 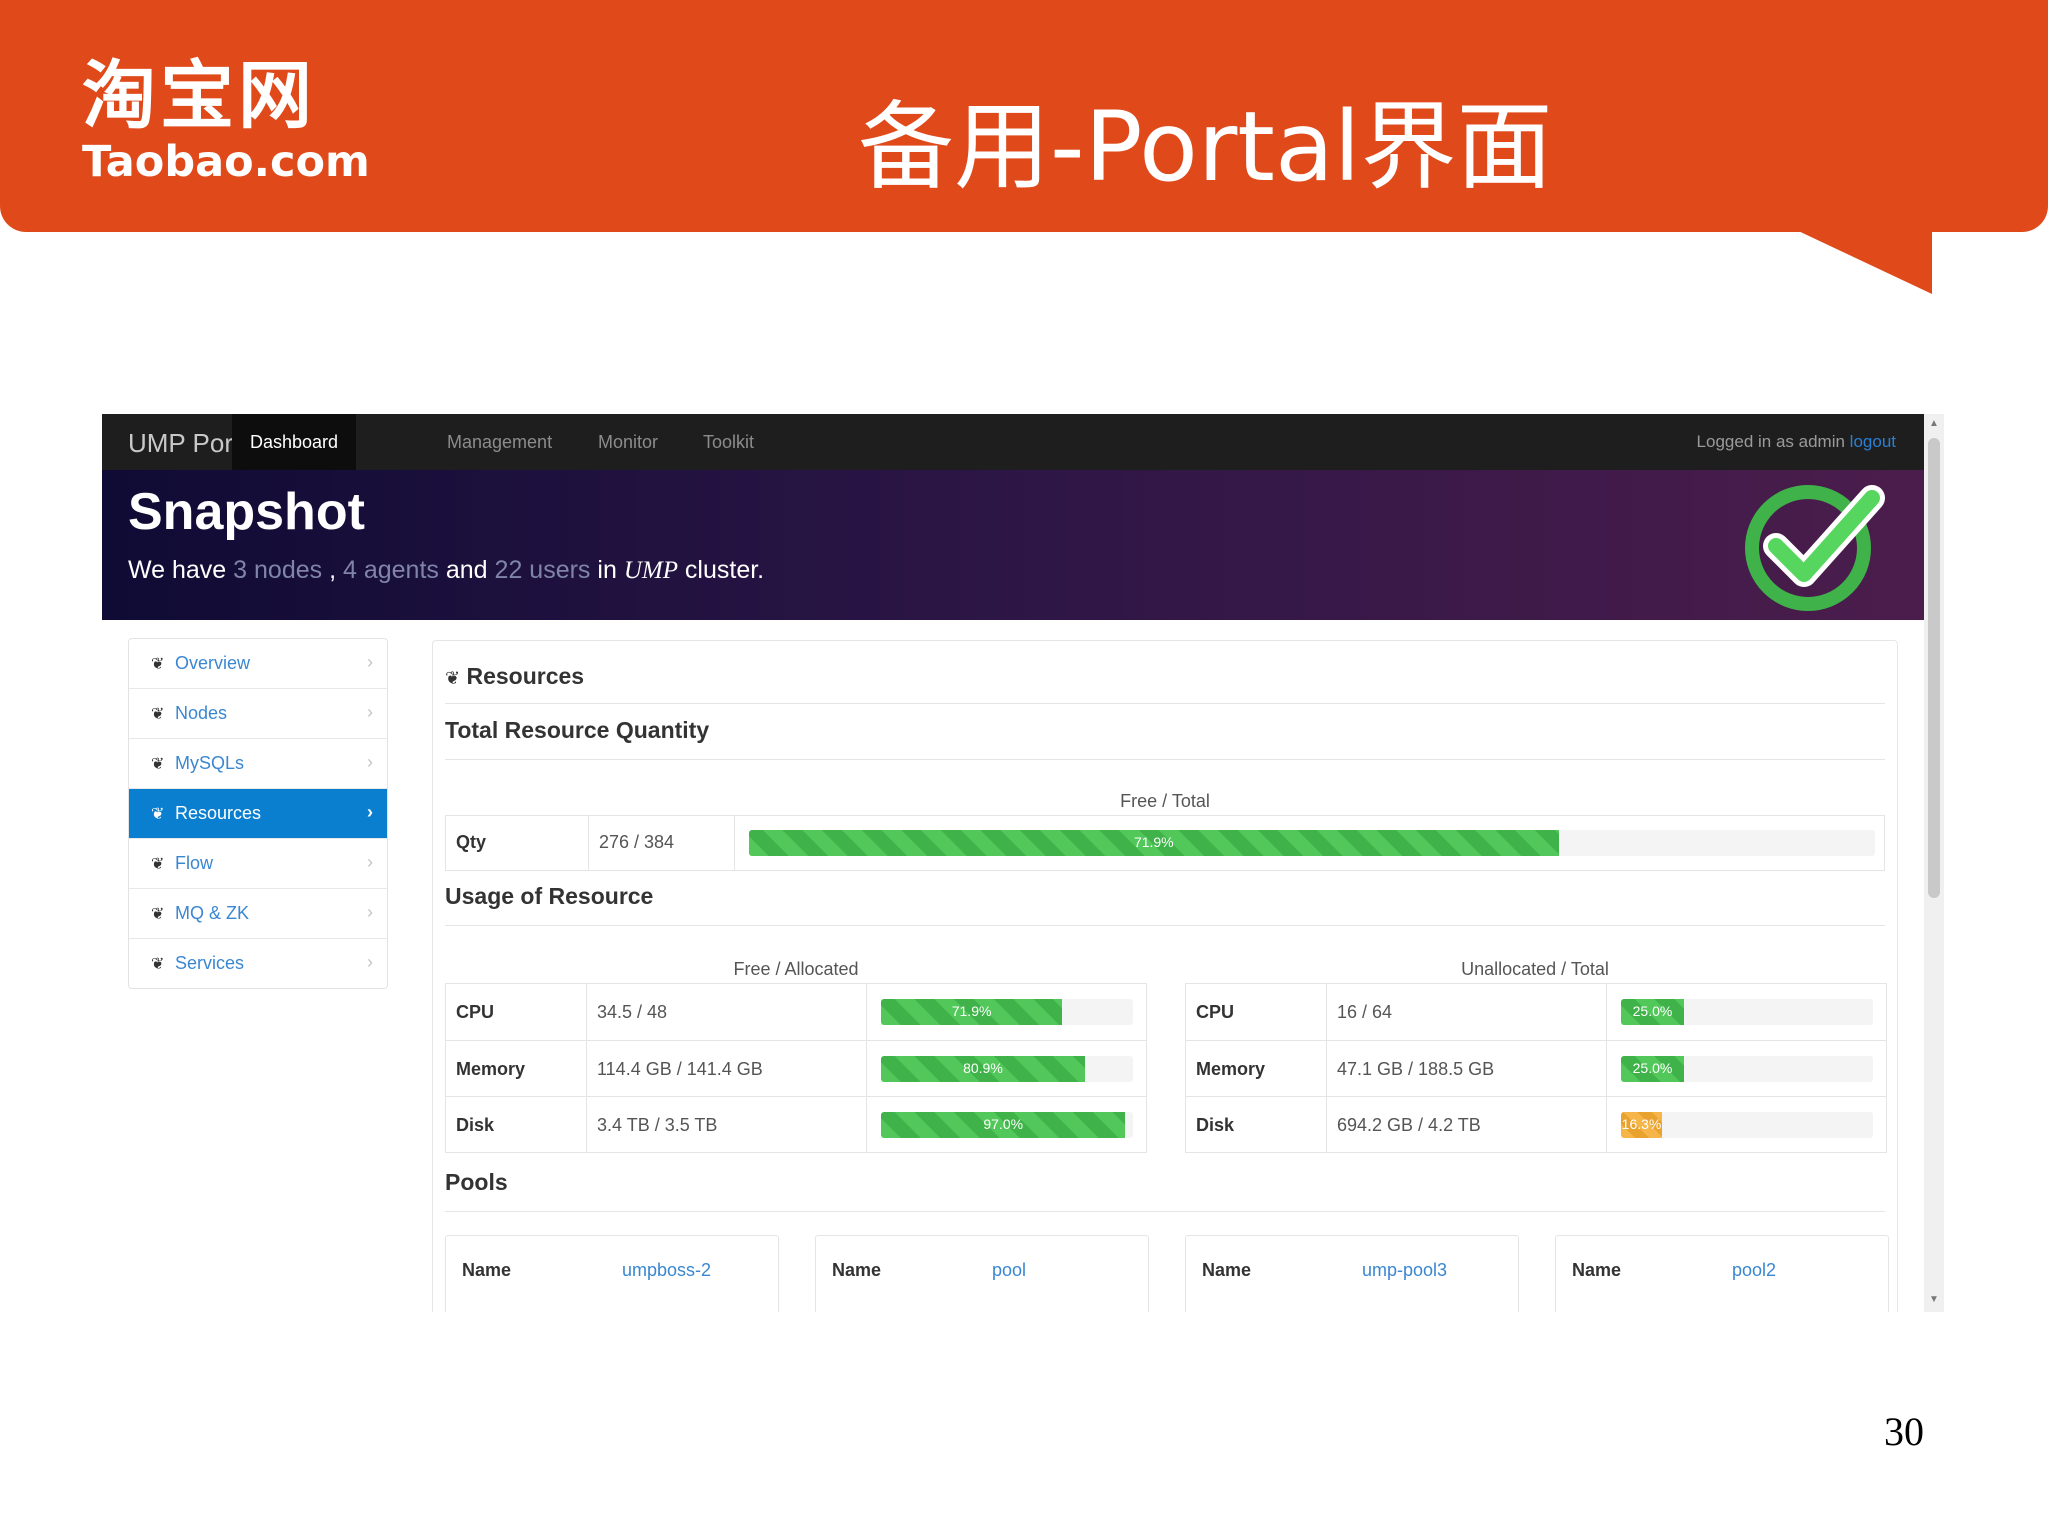 What do you see at coordinates (1009, 1270) in the screenshot?
I see `pool-name-link: pool` at bounding box center [1009, 1270].